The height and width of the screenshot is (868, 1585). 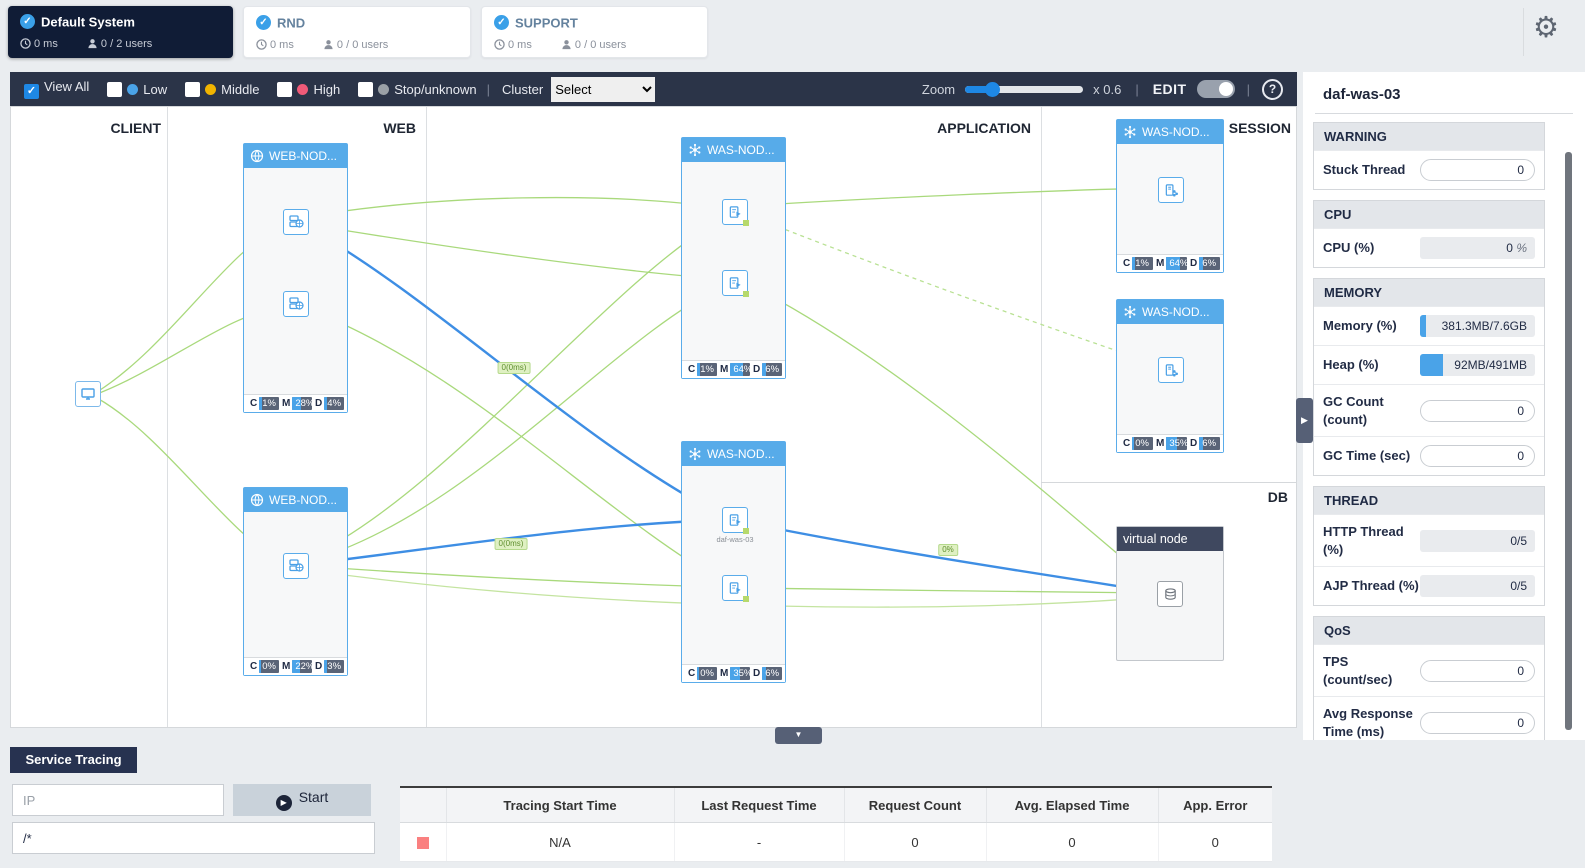 What do you see at coordinates (73, 760) in the screenshot?
I see `tab-service-tracing: Service Tracing` at bounding box center [73, 760].